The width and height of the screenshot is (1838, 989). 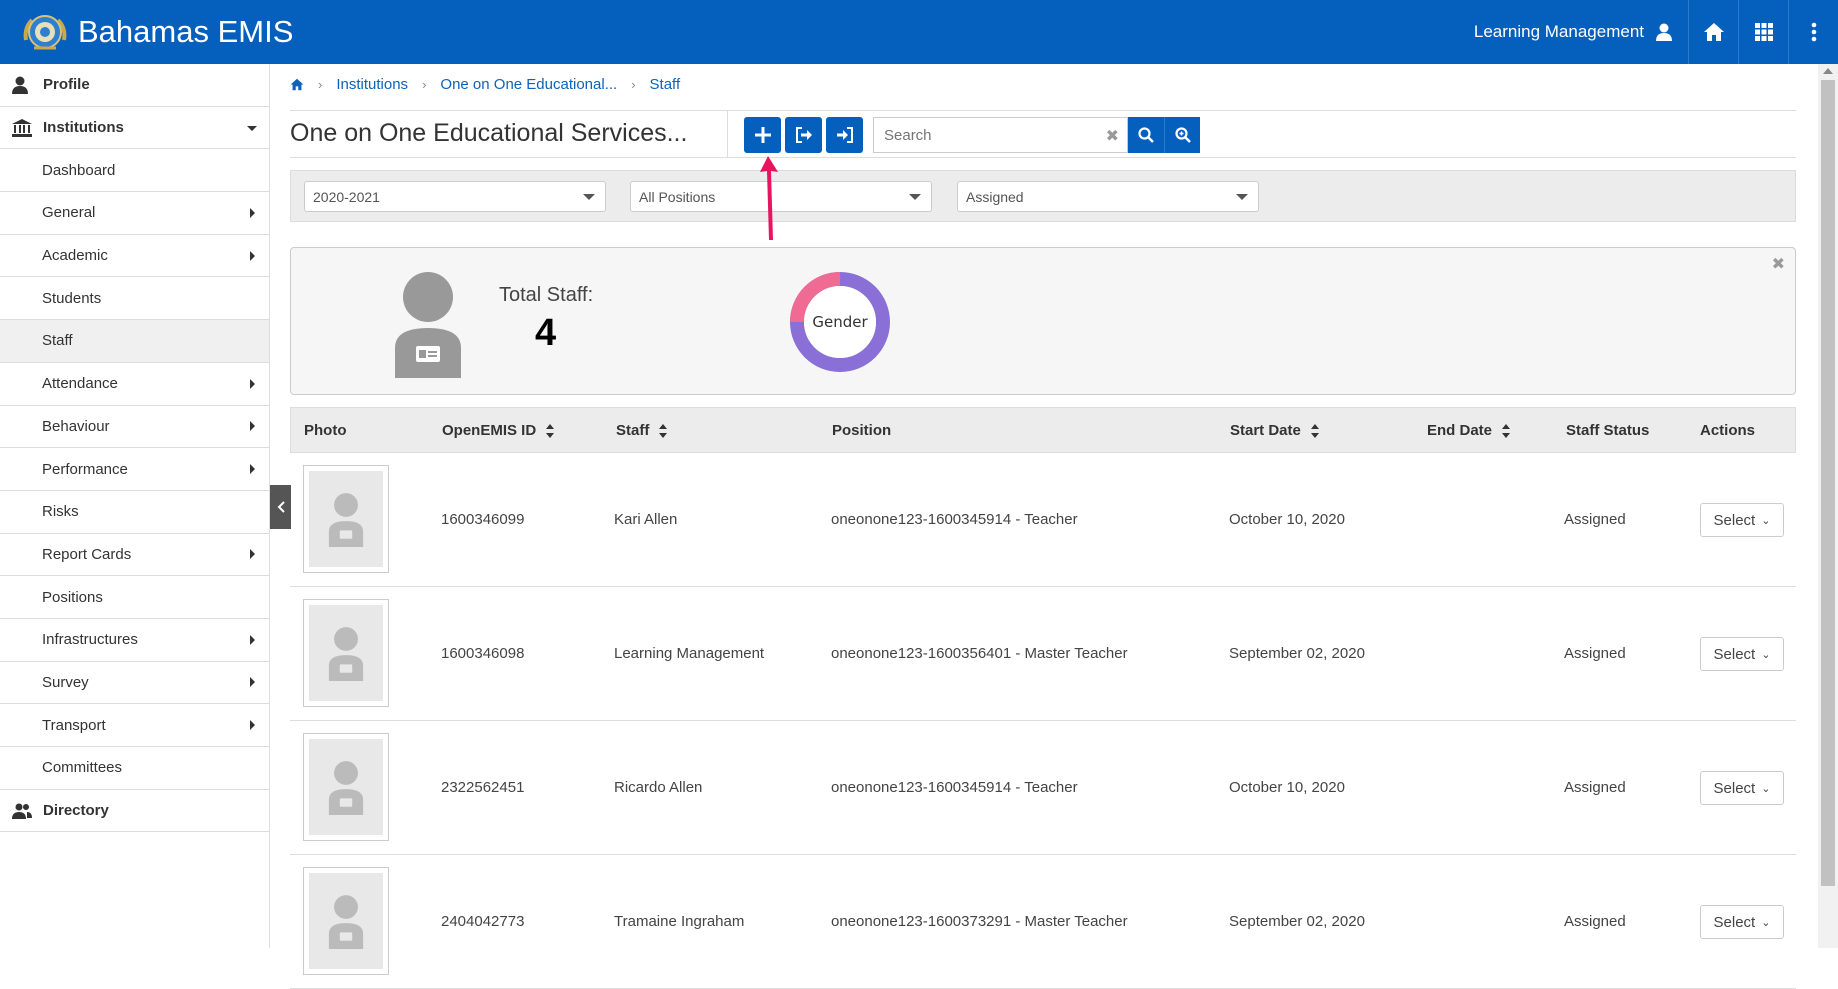 I want to click on sidebar-item-academic: Academic, so click(x=134, y=256).